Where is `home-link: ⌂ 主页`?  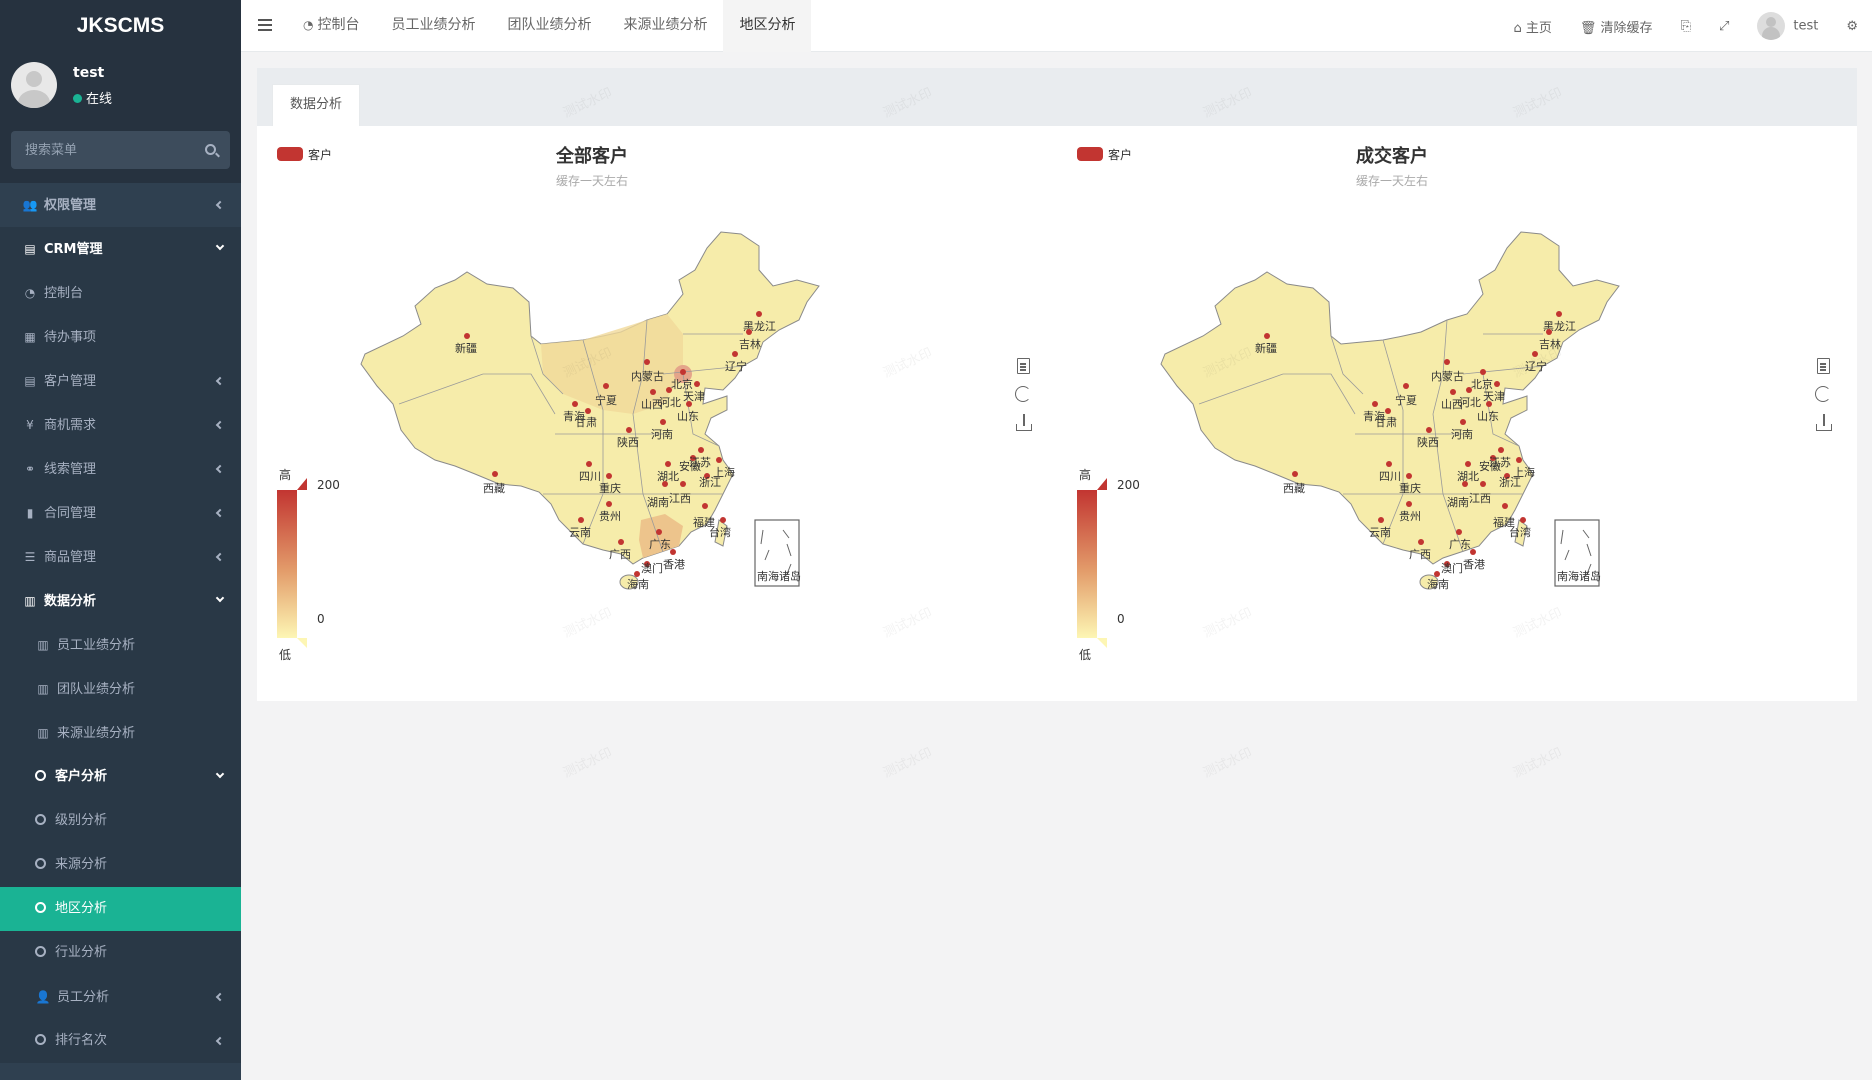
home-link: ⌂ 主页 is located at coordinates (1532, 26).